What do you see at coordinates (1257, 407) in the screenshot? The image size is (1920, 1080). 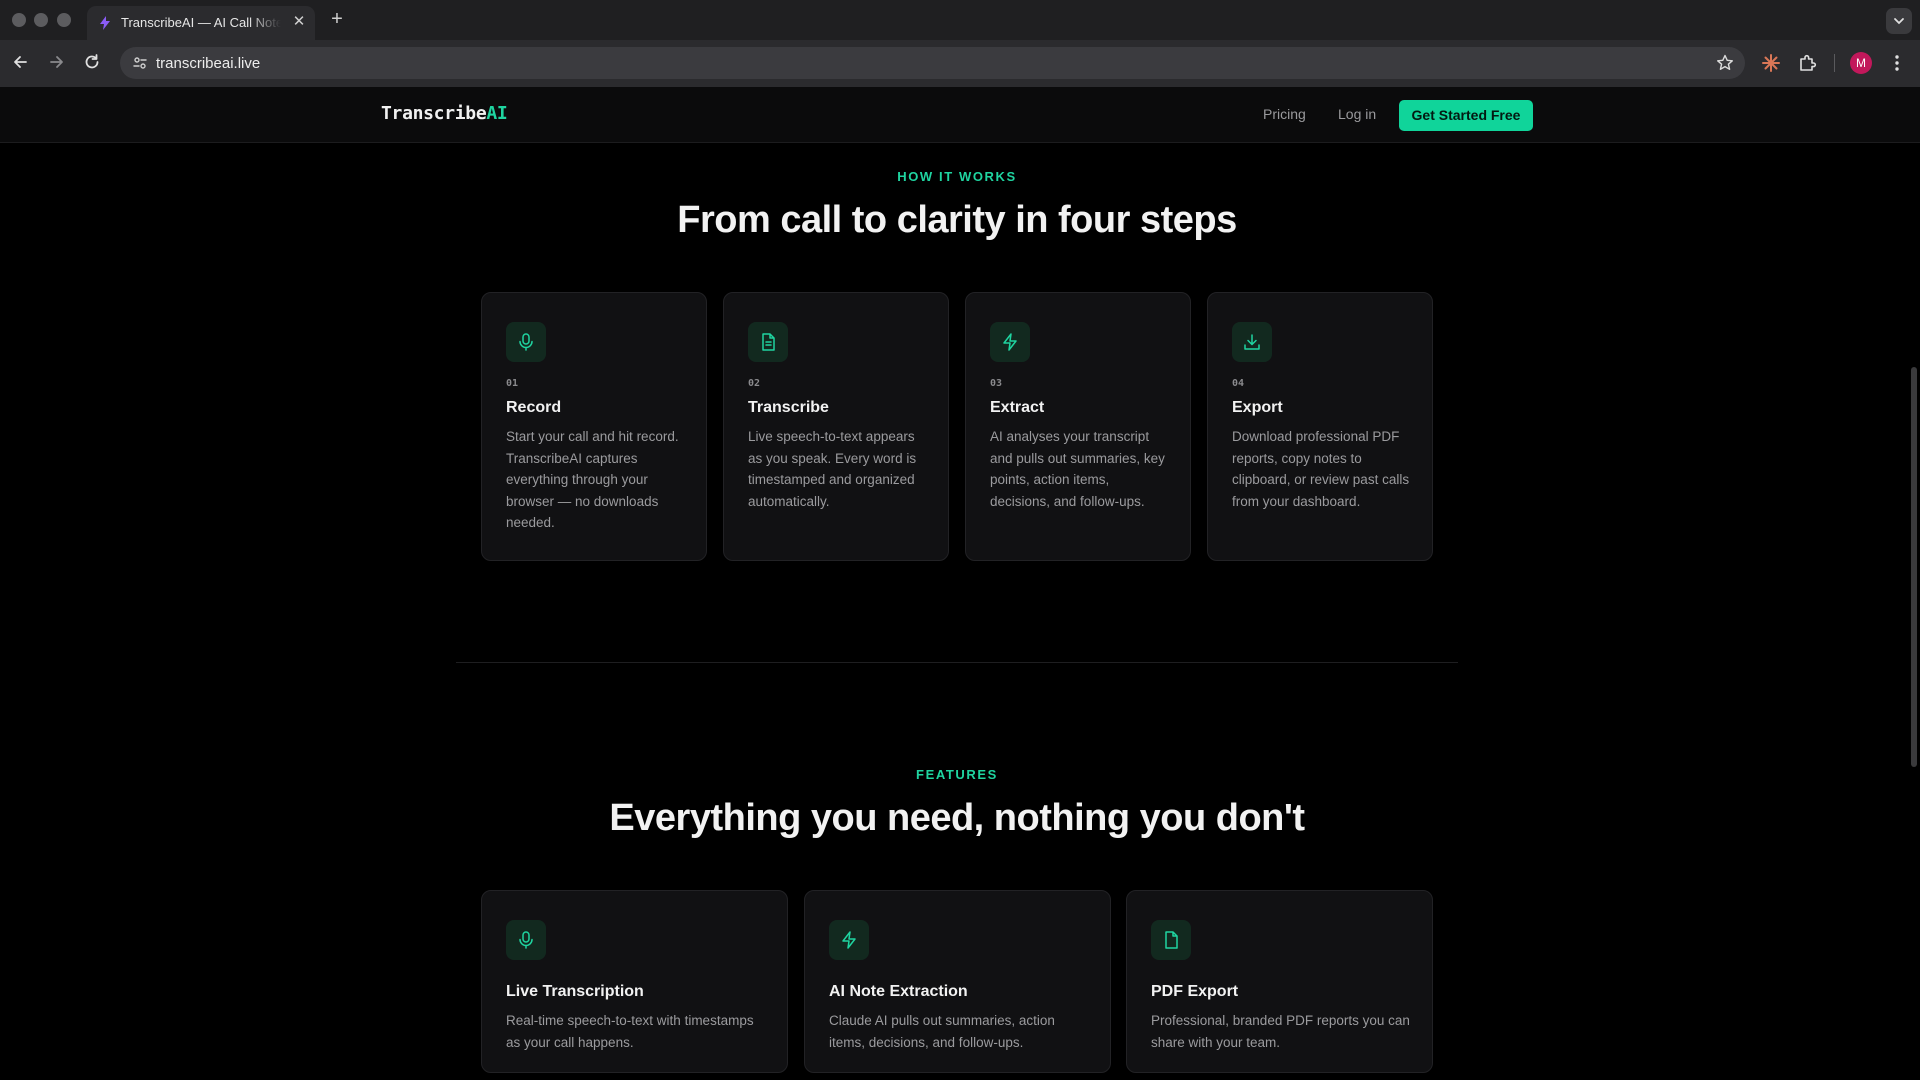 I see `step-title: Export` at bounding box center [1257, 407].